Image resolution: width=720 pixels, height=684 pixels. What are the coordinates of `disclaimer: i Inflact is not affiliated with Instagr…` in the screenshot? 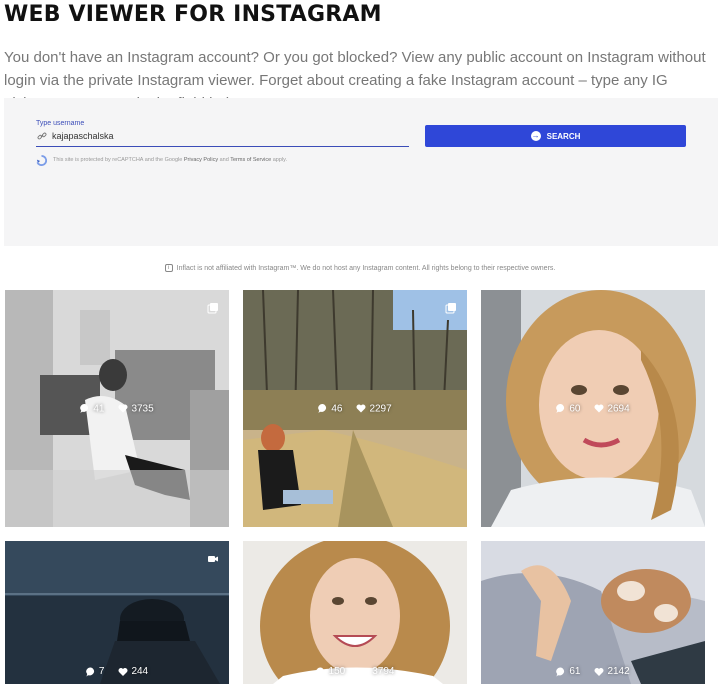 It's located at (360, 268).